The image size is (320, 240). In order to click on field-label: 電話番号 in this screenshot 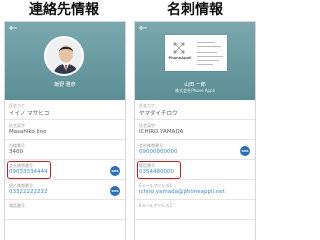, I will do `click(17, 205)`.